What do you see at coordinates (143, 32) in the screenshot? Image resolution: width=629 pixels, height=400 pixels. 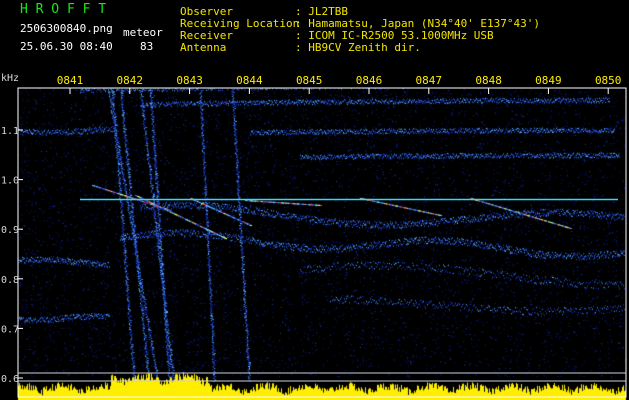 I see `mode-label: meteor` at bounding box center [143, 32].